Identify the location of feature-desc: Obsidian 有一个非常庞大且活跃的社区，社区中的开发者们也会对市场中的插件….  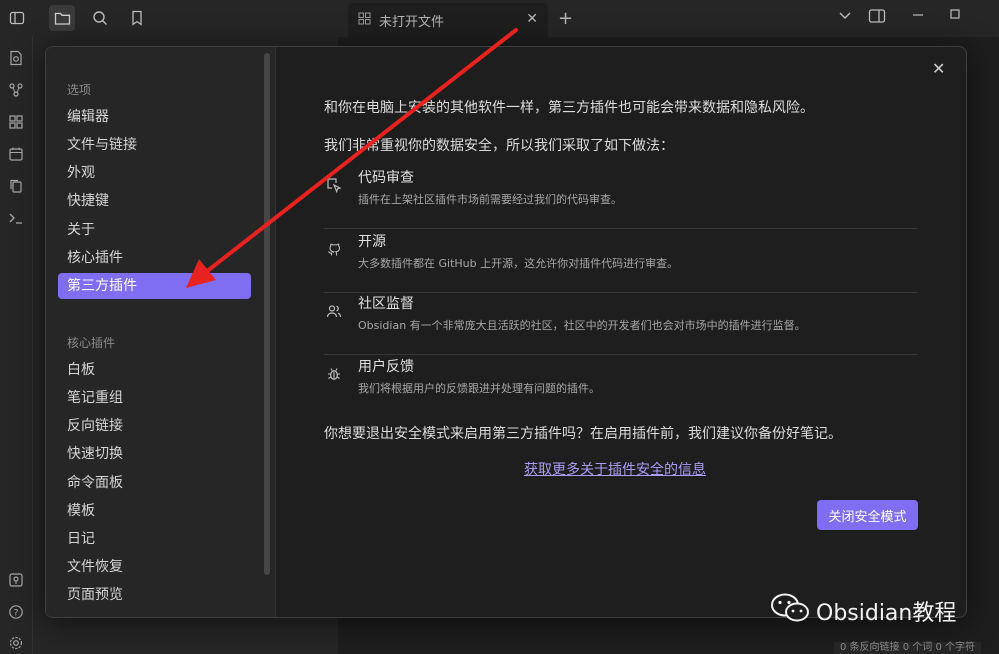
(582, 325).